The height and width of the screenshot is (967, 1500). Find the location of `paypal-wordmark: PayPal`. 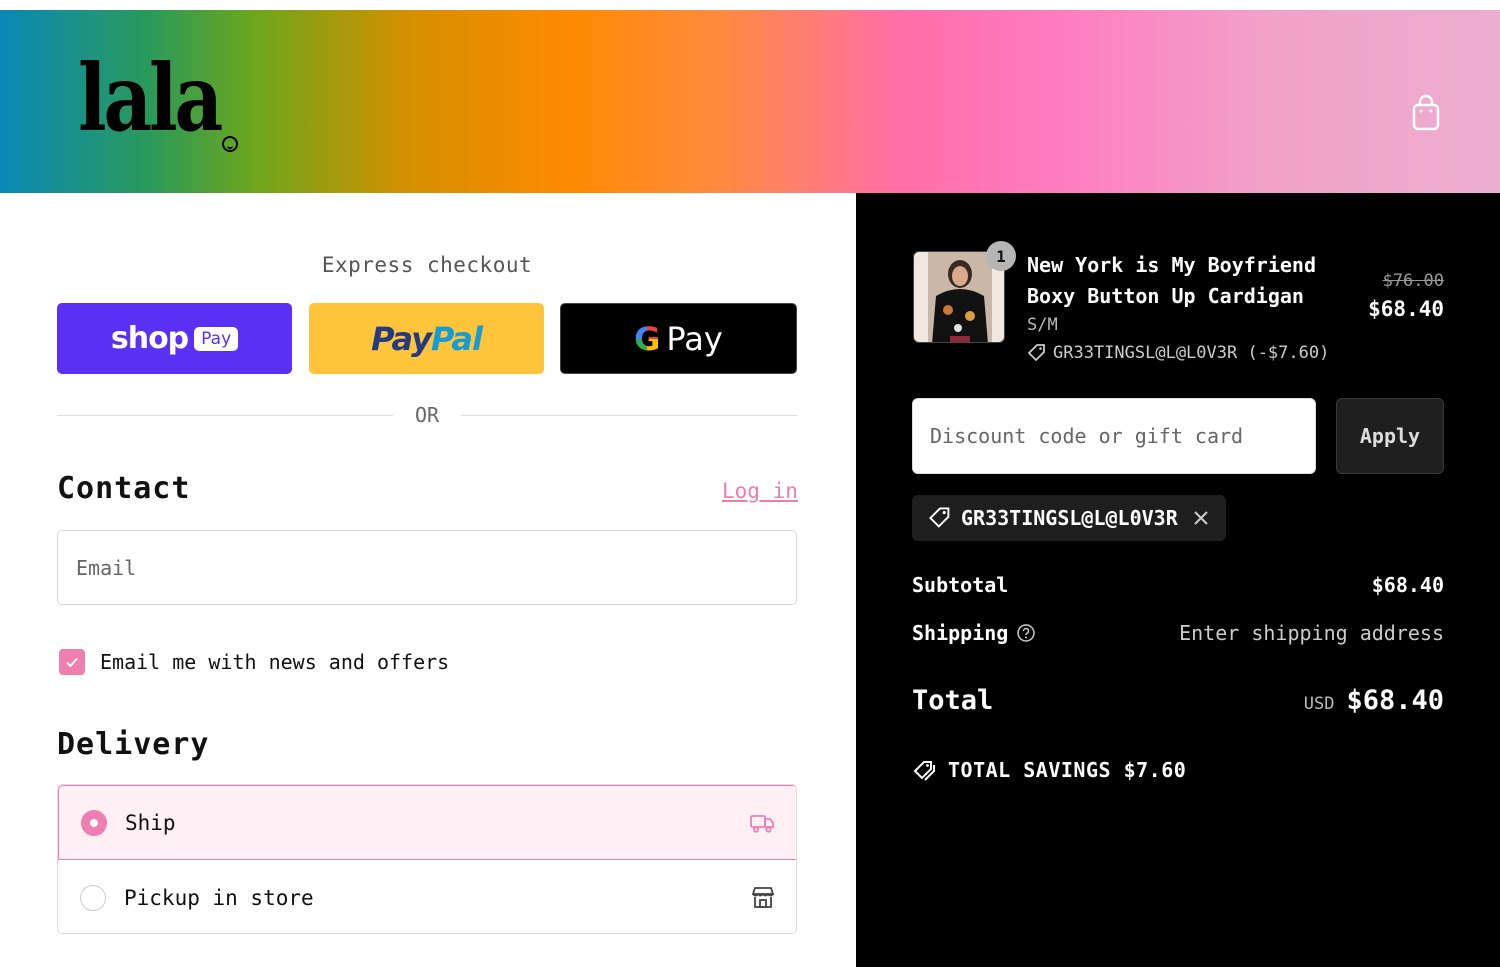

paypal-wordmark: PayPal is located at coordinates (427, 338).